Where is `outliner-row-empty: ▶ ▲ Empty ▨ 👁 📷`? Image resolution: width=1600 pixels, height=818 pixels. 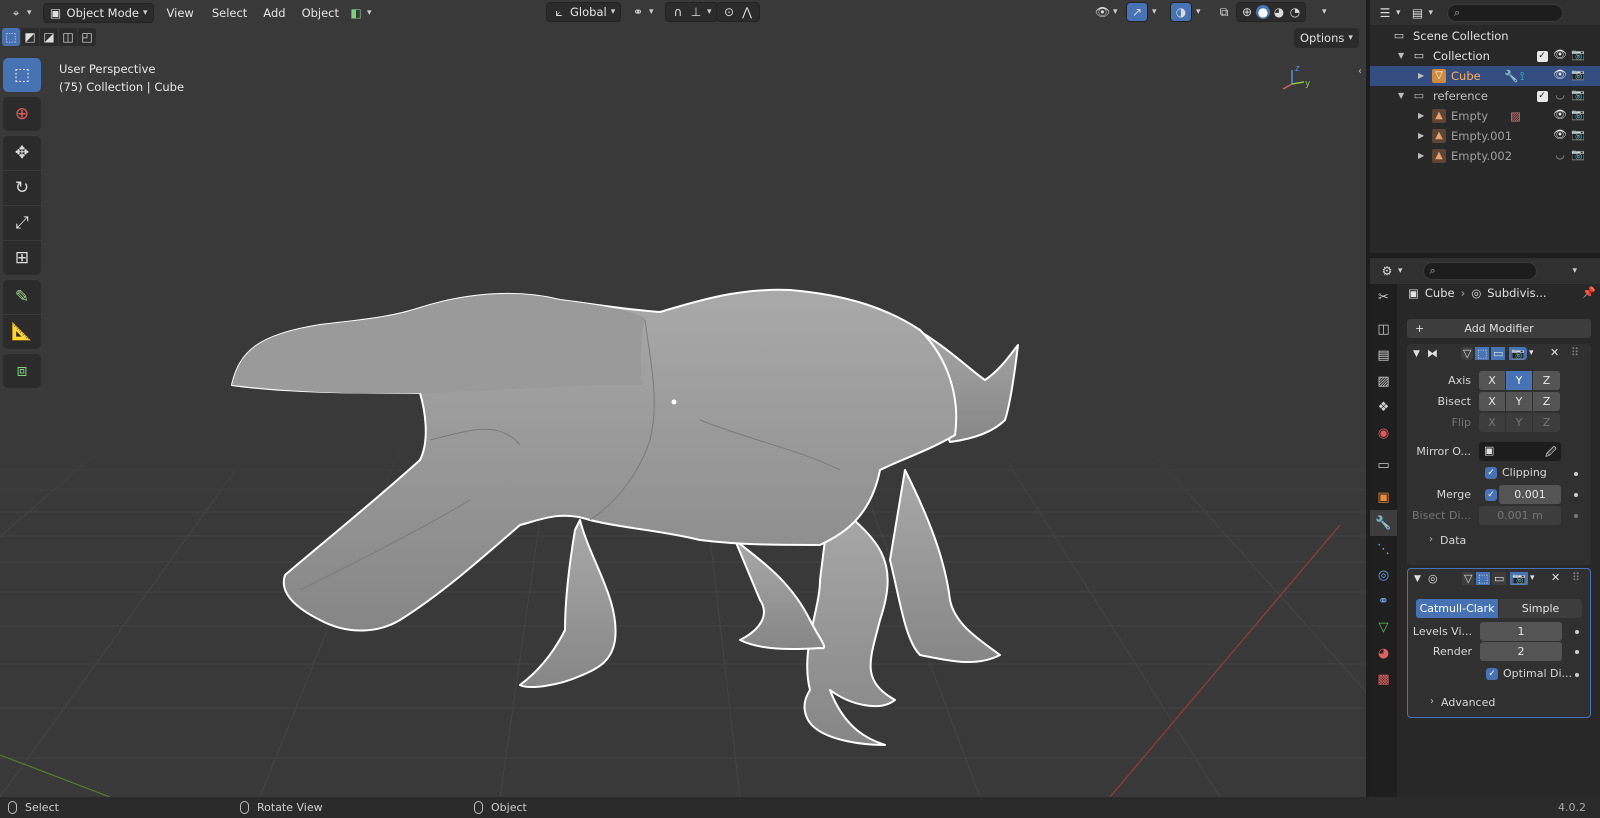 outliner-row-empty: ▶ ▲ Empty ▨ 👁 📷 is located at coordinates (1485, 116).